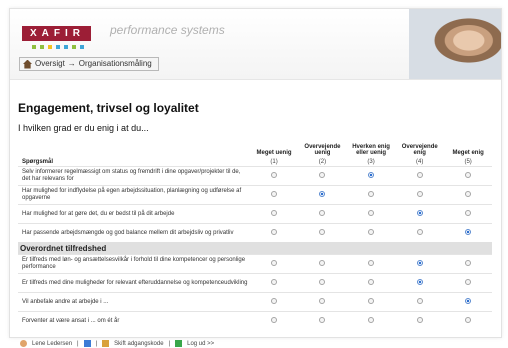 Image resolution: width=508 pixels, height=348 pixels. I want to click on user-icon, so click(23, 343).